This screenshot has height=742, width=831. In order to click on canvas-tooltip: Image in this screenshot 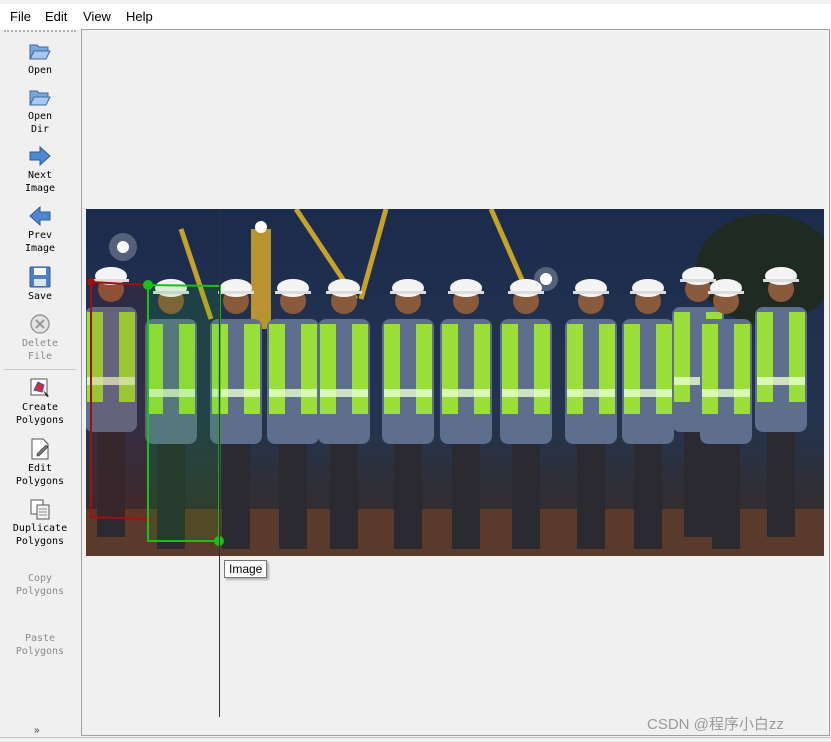, I will do `click(246, 569)`.